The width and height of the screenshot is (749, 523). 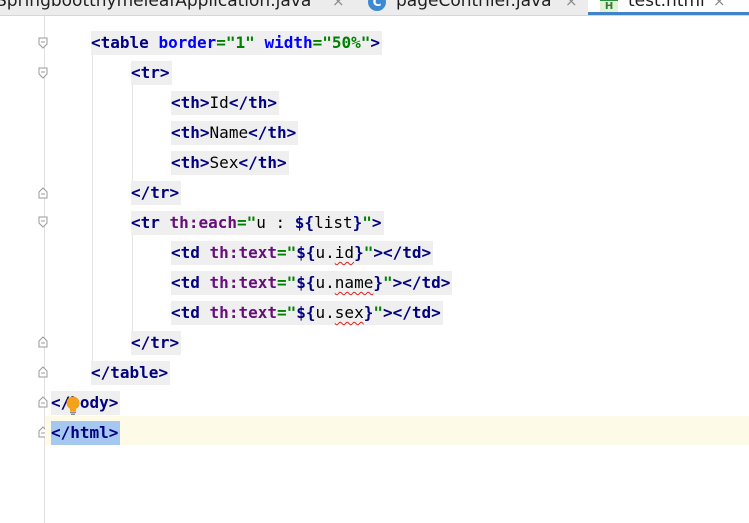 I want to click on expression-text: list, so click(x=333, y=222).